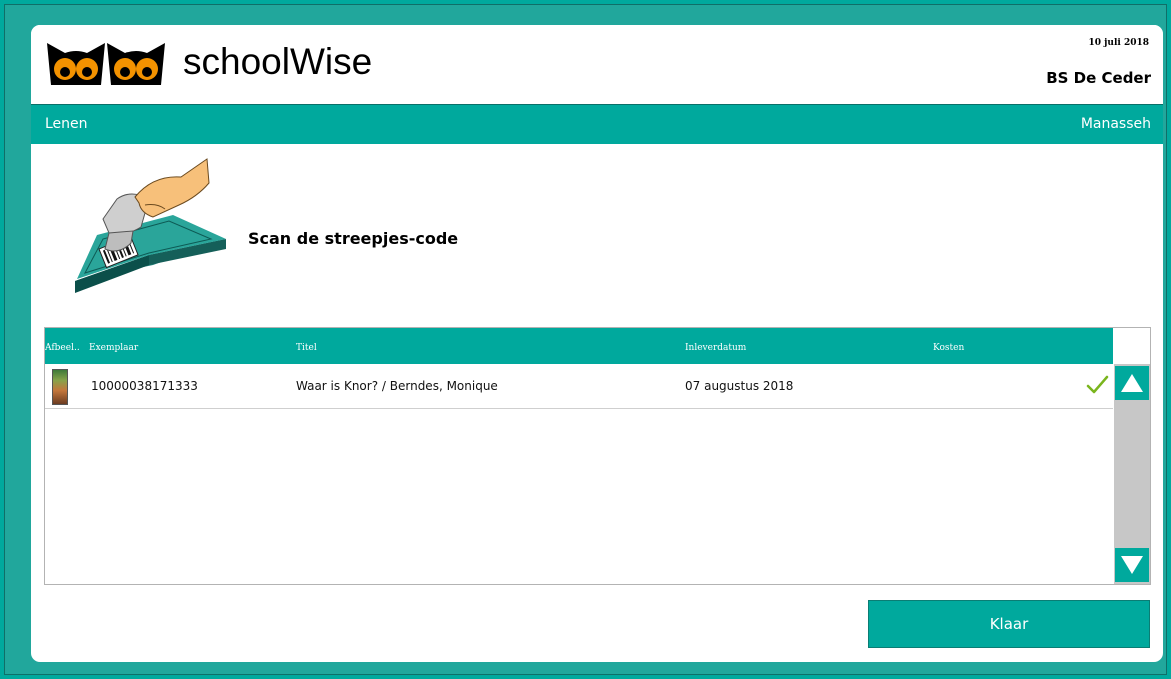  What do you see at coordinates (353, 238) in the screenshot?
I see `scan-instruction: Scan de streepjes-code` at bounding box center [353, 238].